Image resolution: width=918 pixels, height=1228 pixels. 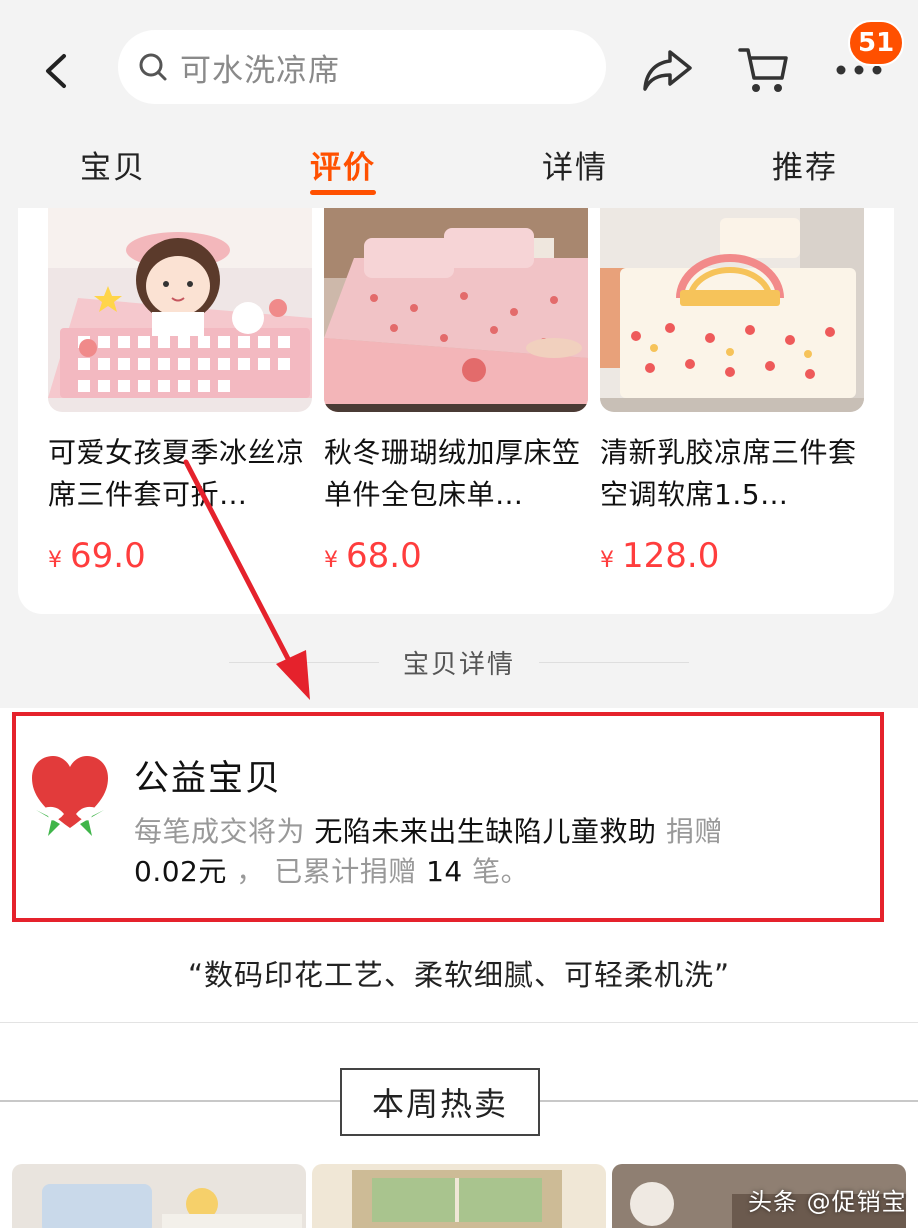 What do you see at coordinates (671, 556) in the screenshot?
I see `price-value: 128.0` at bounding box center [671, 556].